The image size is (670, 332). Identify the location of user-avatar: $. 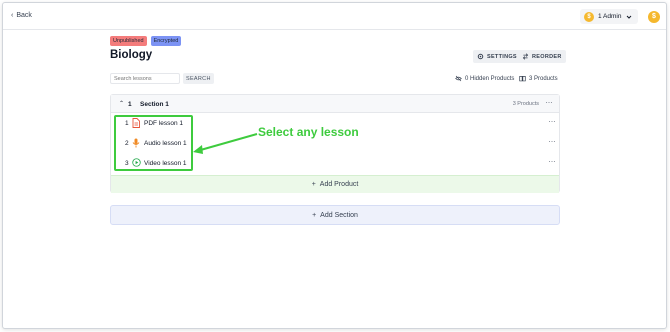
(654, 17).